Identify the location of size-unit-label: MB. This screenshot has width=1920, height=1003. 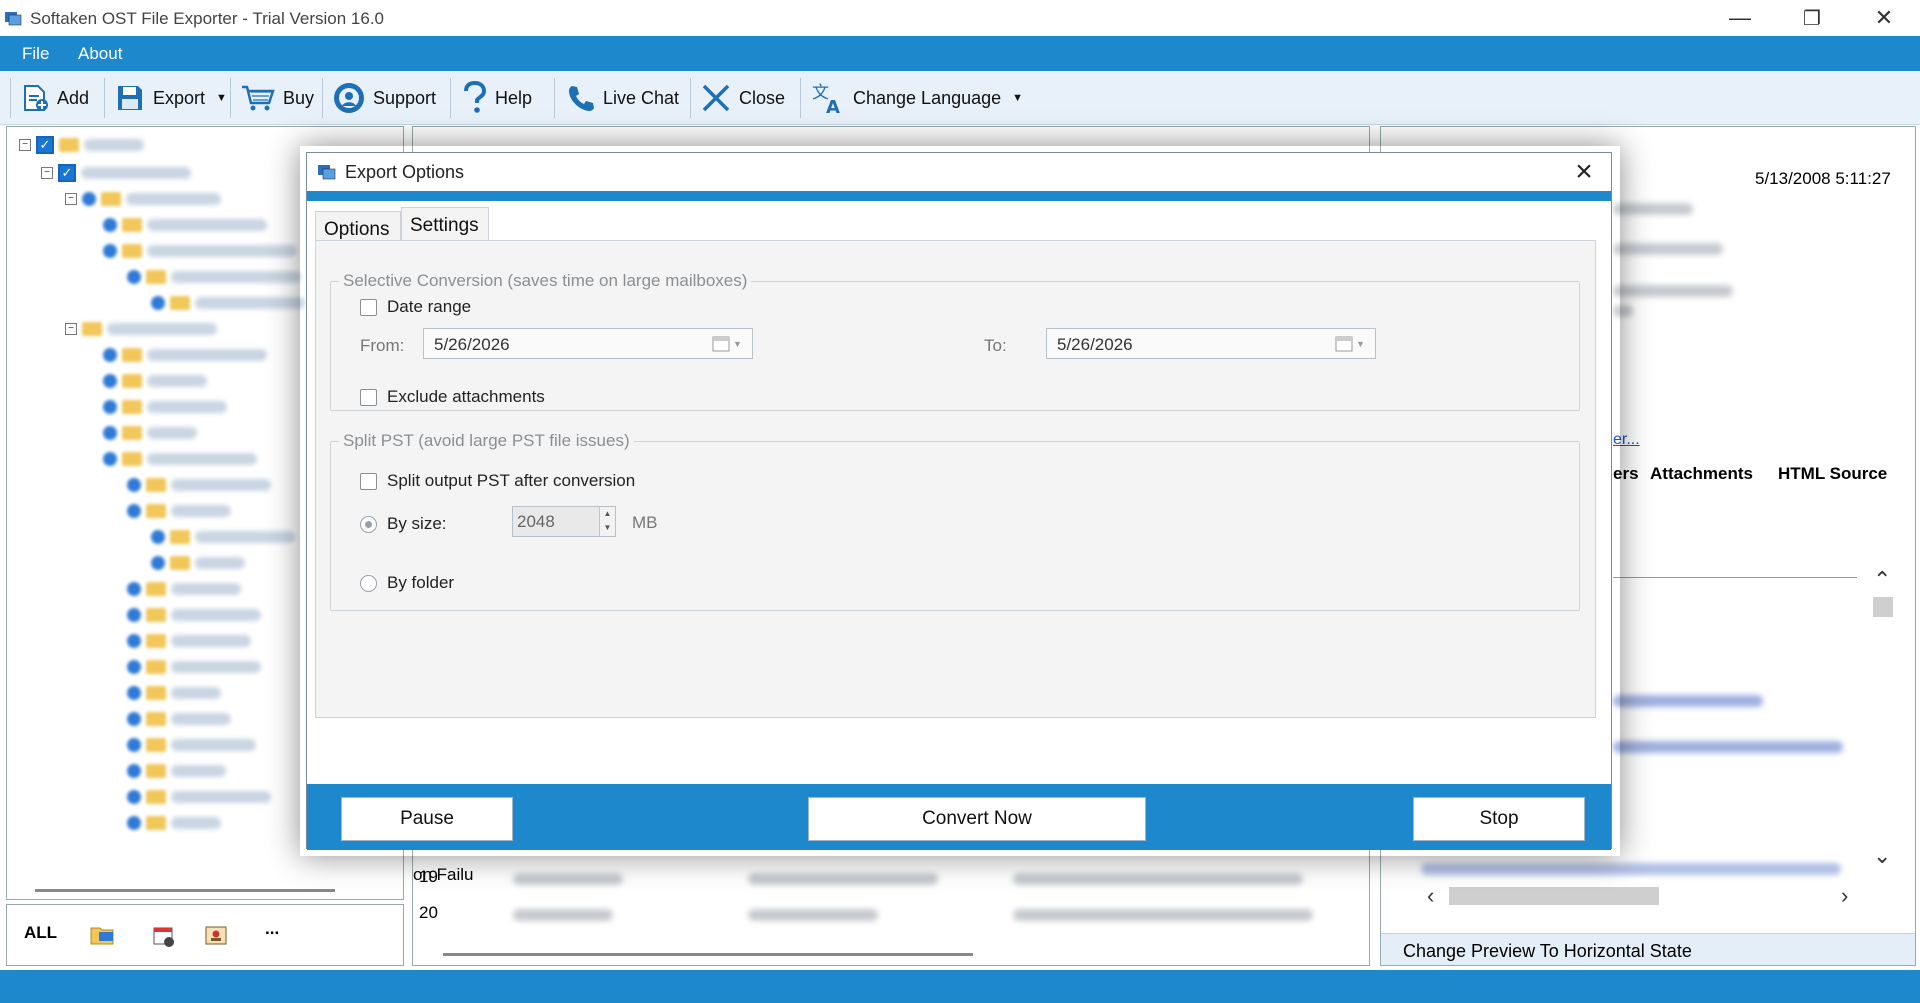
(645, 522).